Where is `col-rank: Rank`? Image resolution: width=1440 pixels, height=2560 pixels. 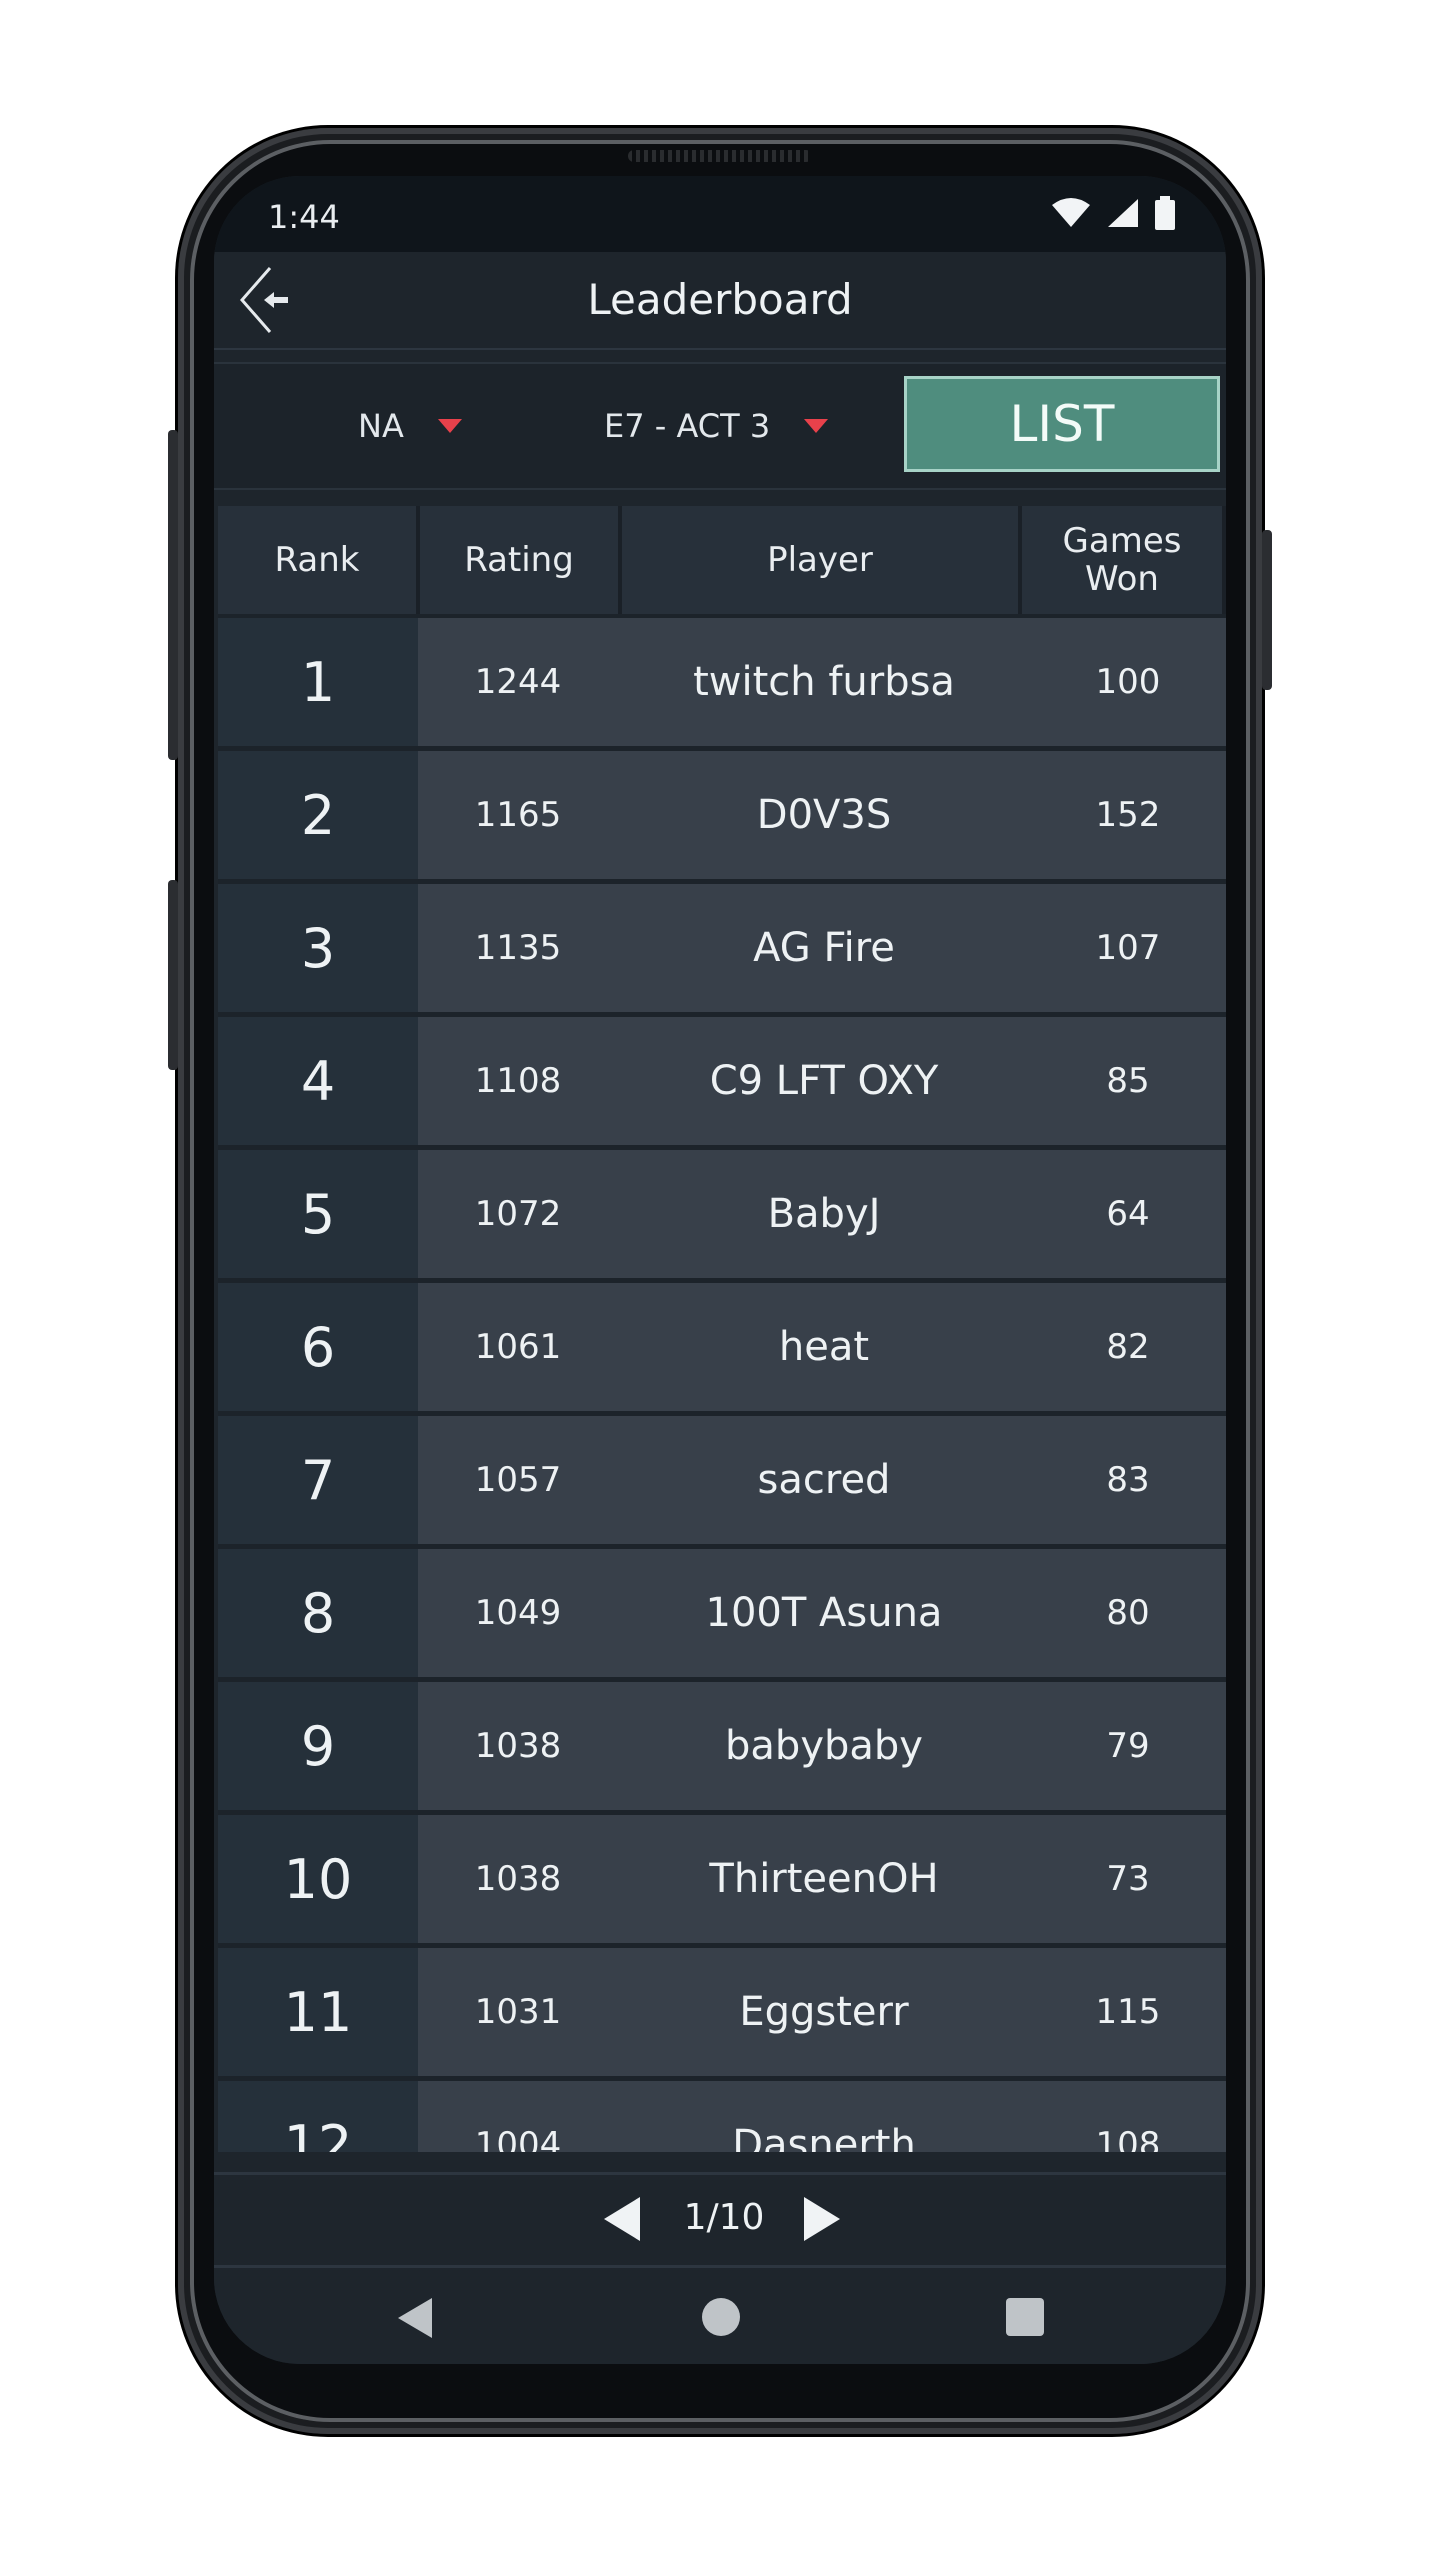
col-rank: Rank is located at coordinates (317, 560).